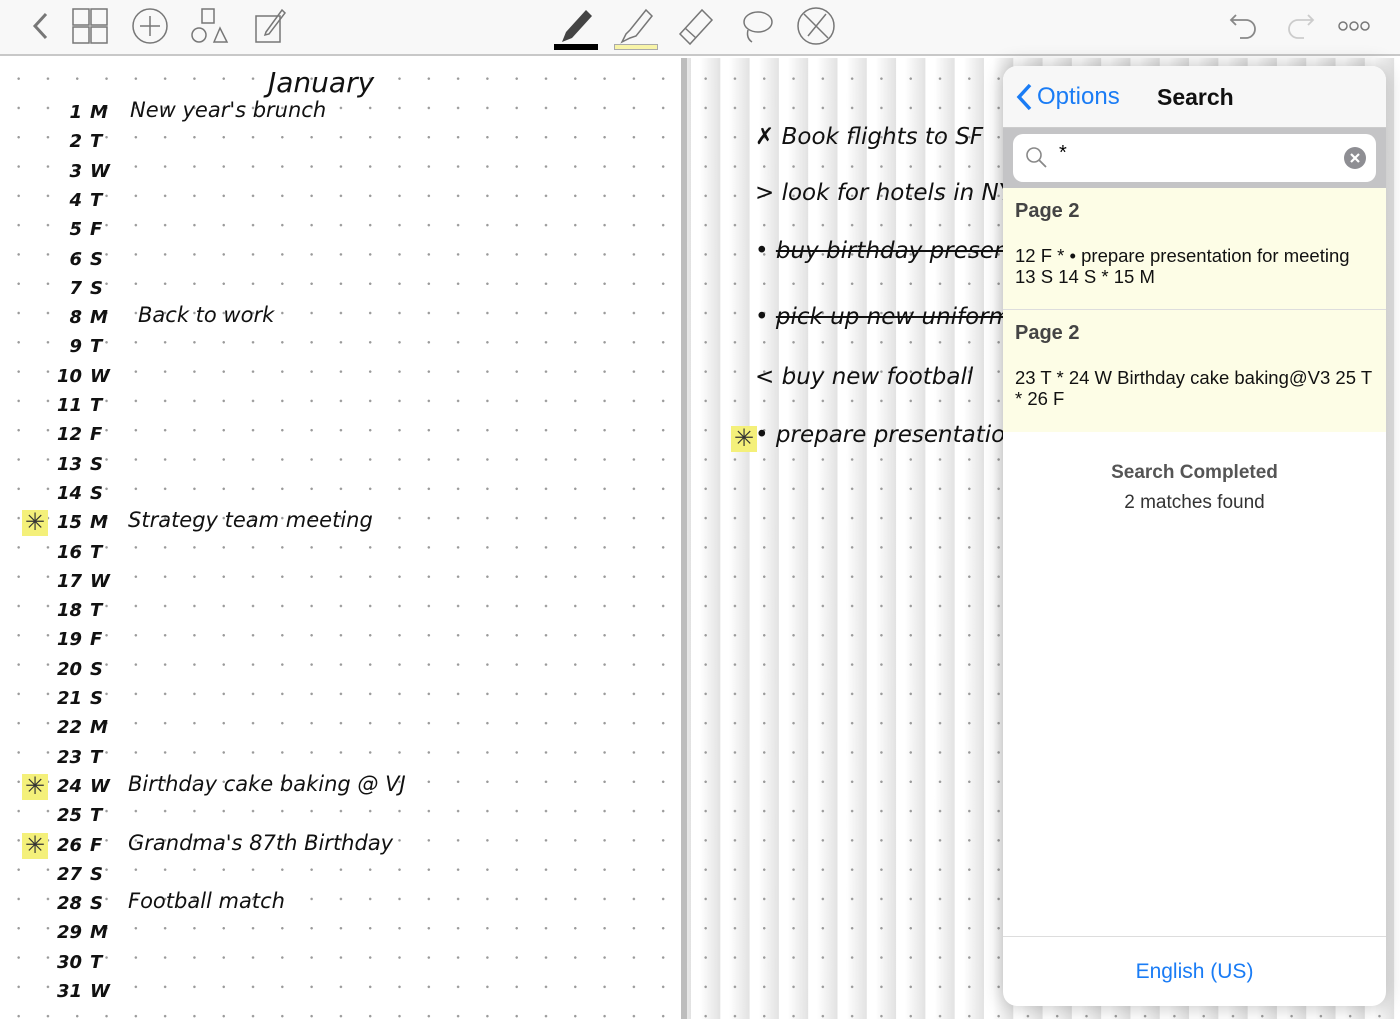 This screenshot has width=1400, height=1019. Describe the element at coordinates (1194, 971) in the screenshot. I see `language-button: English (US)` at that location.